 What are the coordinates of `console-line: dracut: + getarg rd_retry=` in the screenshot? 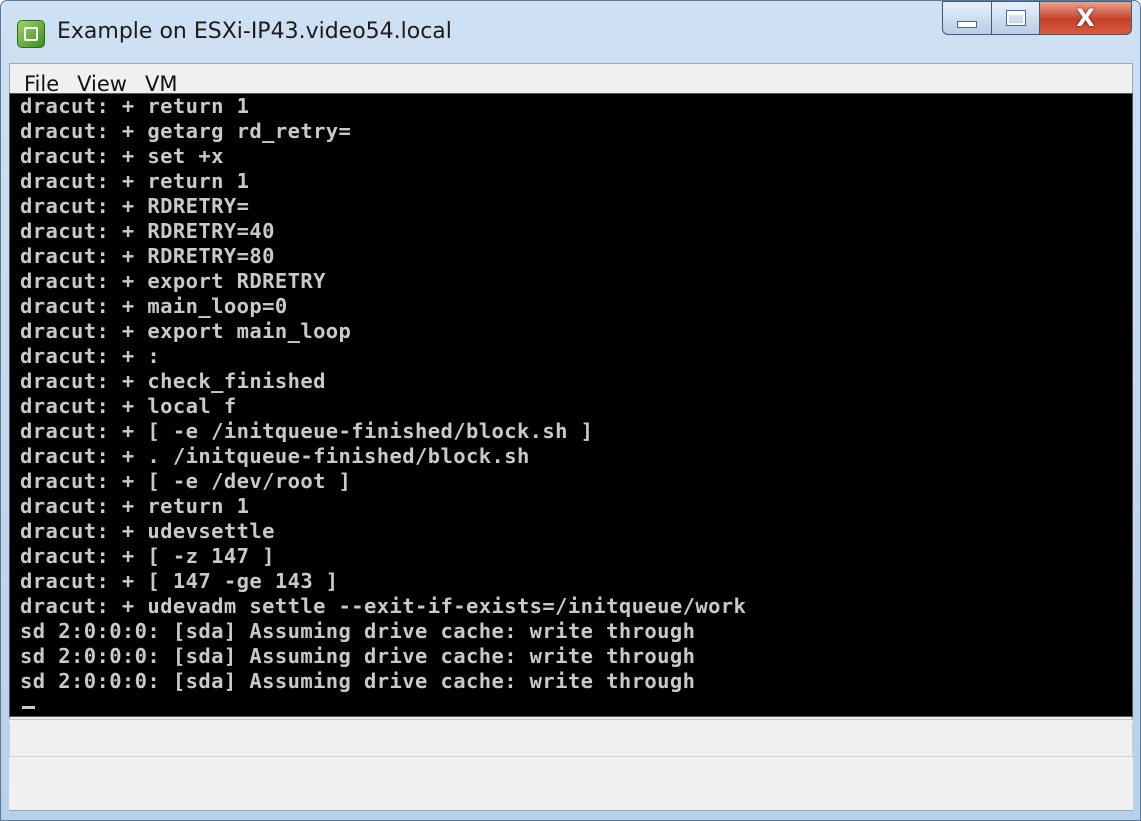 It's located at (186, 131).